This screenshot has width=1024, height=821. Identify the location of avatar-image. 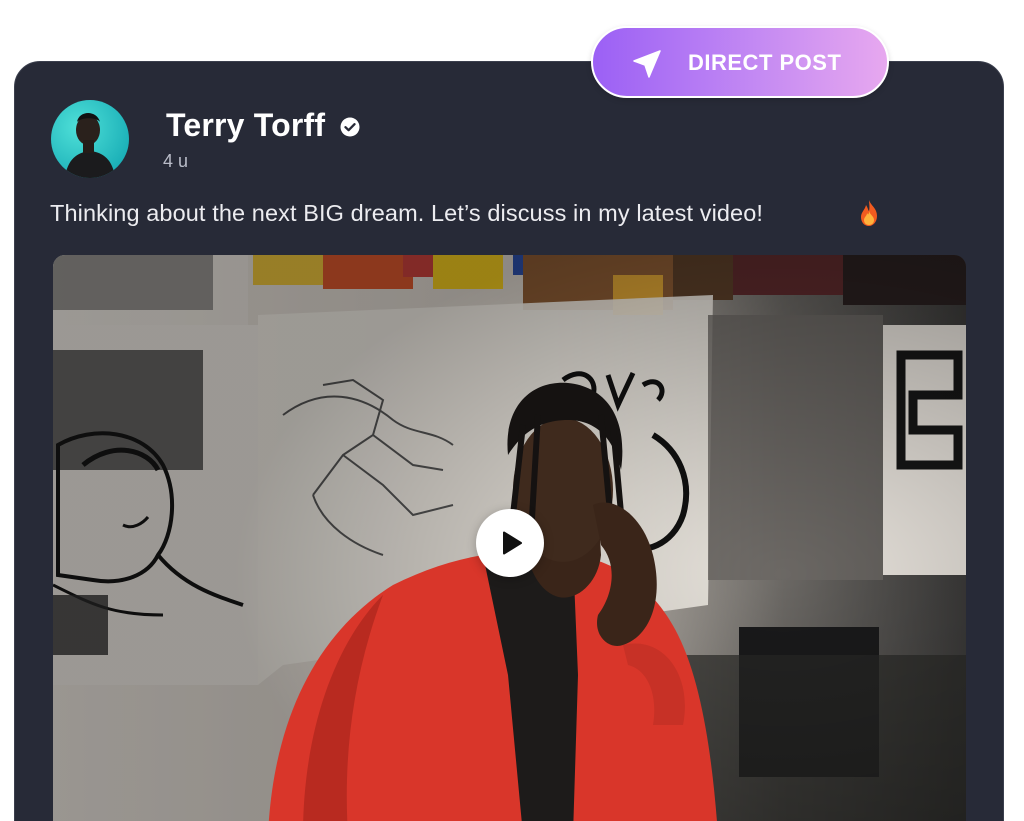
(90, 139).